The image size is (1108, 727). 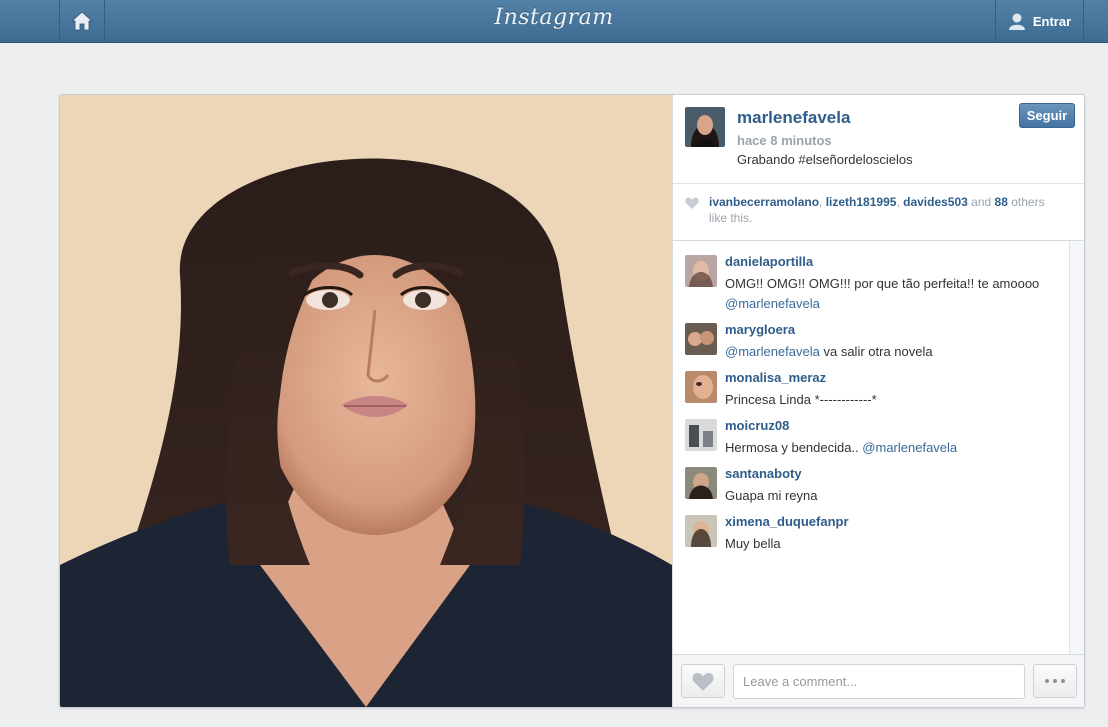 I want to click on comment-body: Muy bella, so click(x=753, y=543).